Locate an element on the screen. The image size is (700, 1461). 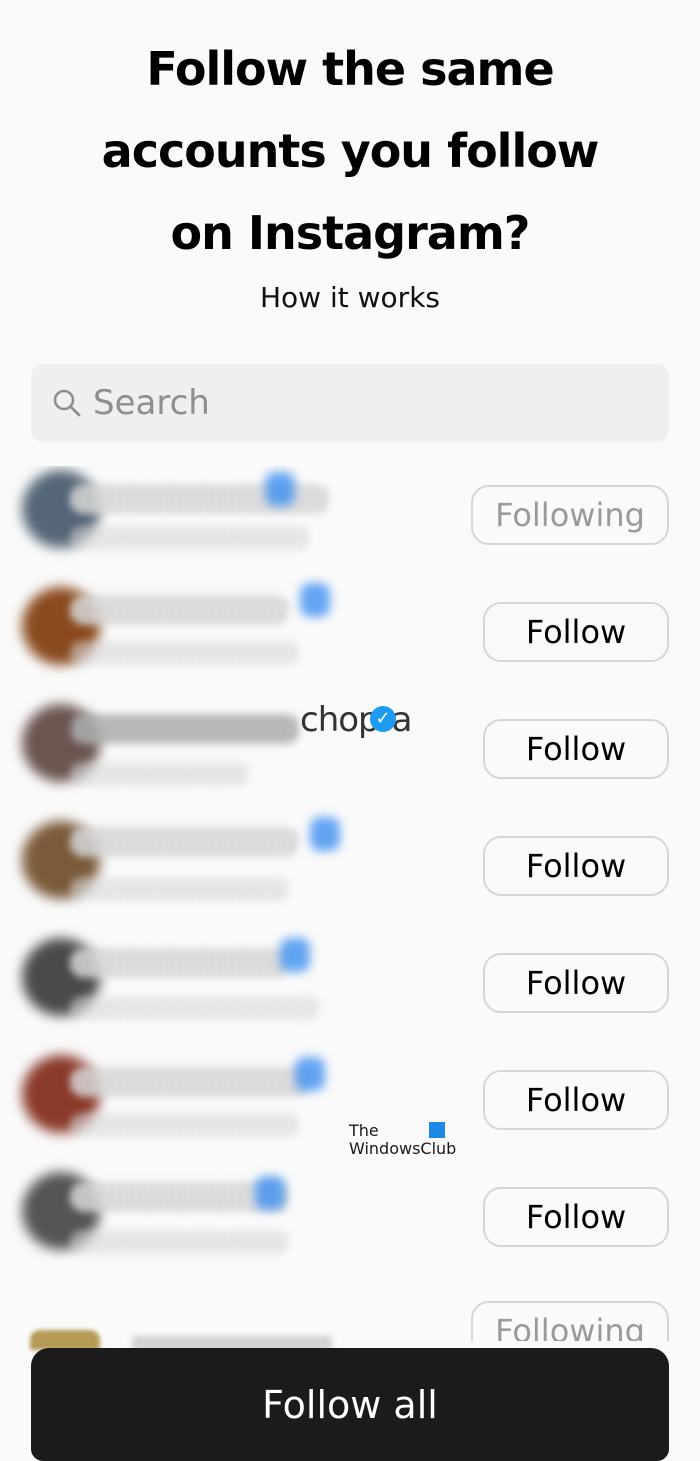
follow-all-button: Follow all is located at coordinates (350, 1404).